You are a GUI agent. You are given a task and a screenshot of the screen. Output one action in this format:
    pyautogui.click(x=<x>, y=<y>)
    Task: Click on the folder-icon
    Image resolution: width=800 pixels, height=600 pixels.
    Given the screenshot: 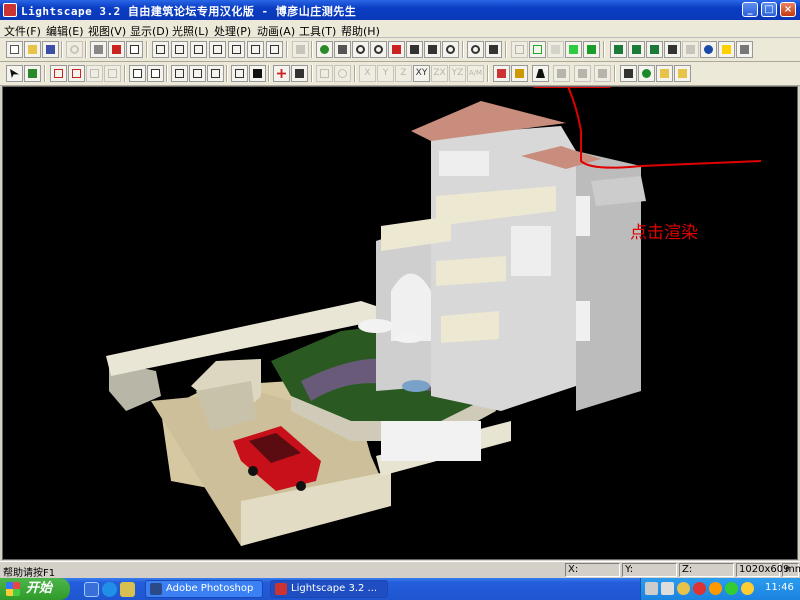 What is the action you would take?
    pyautogui.click(x=127, y=589)
    